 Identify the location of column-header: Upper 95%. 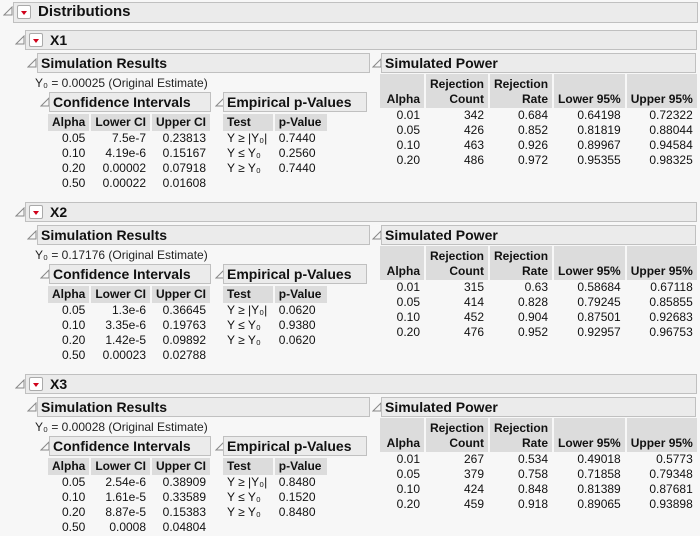
(661, 91).